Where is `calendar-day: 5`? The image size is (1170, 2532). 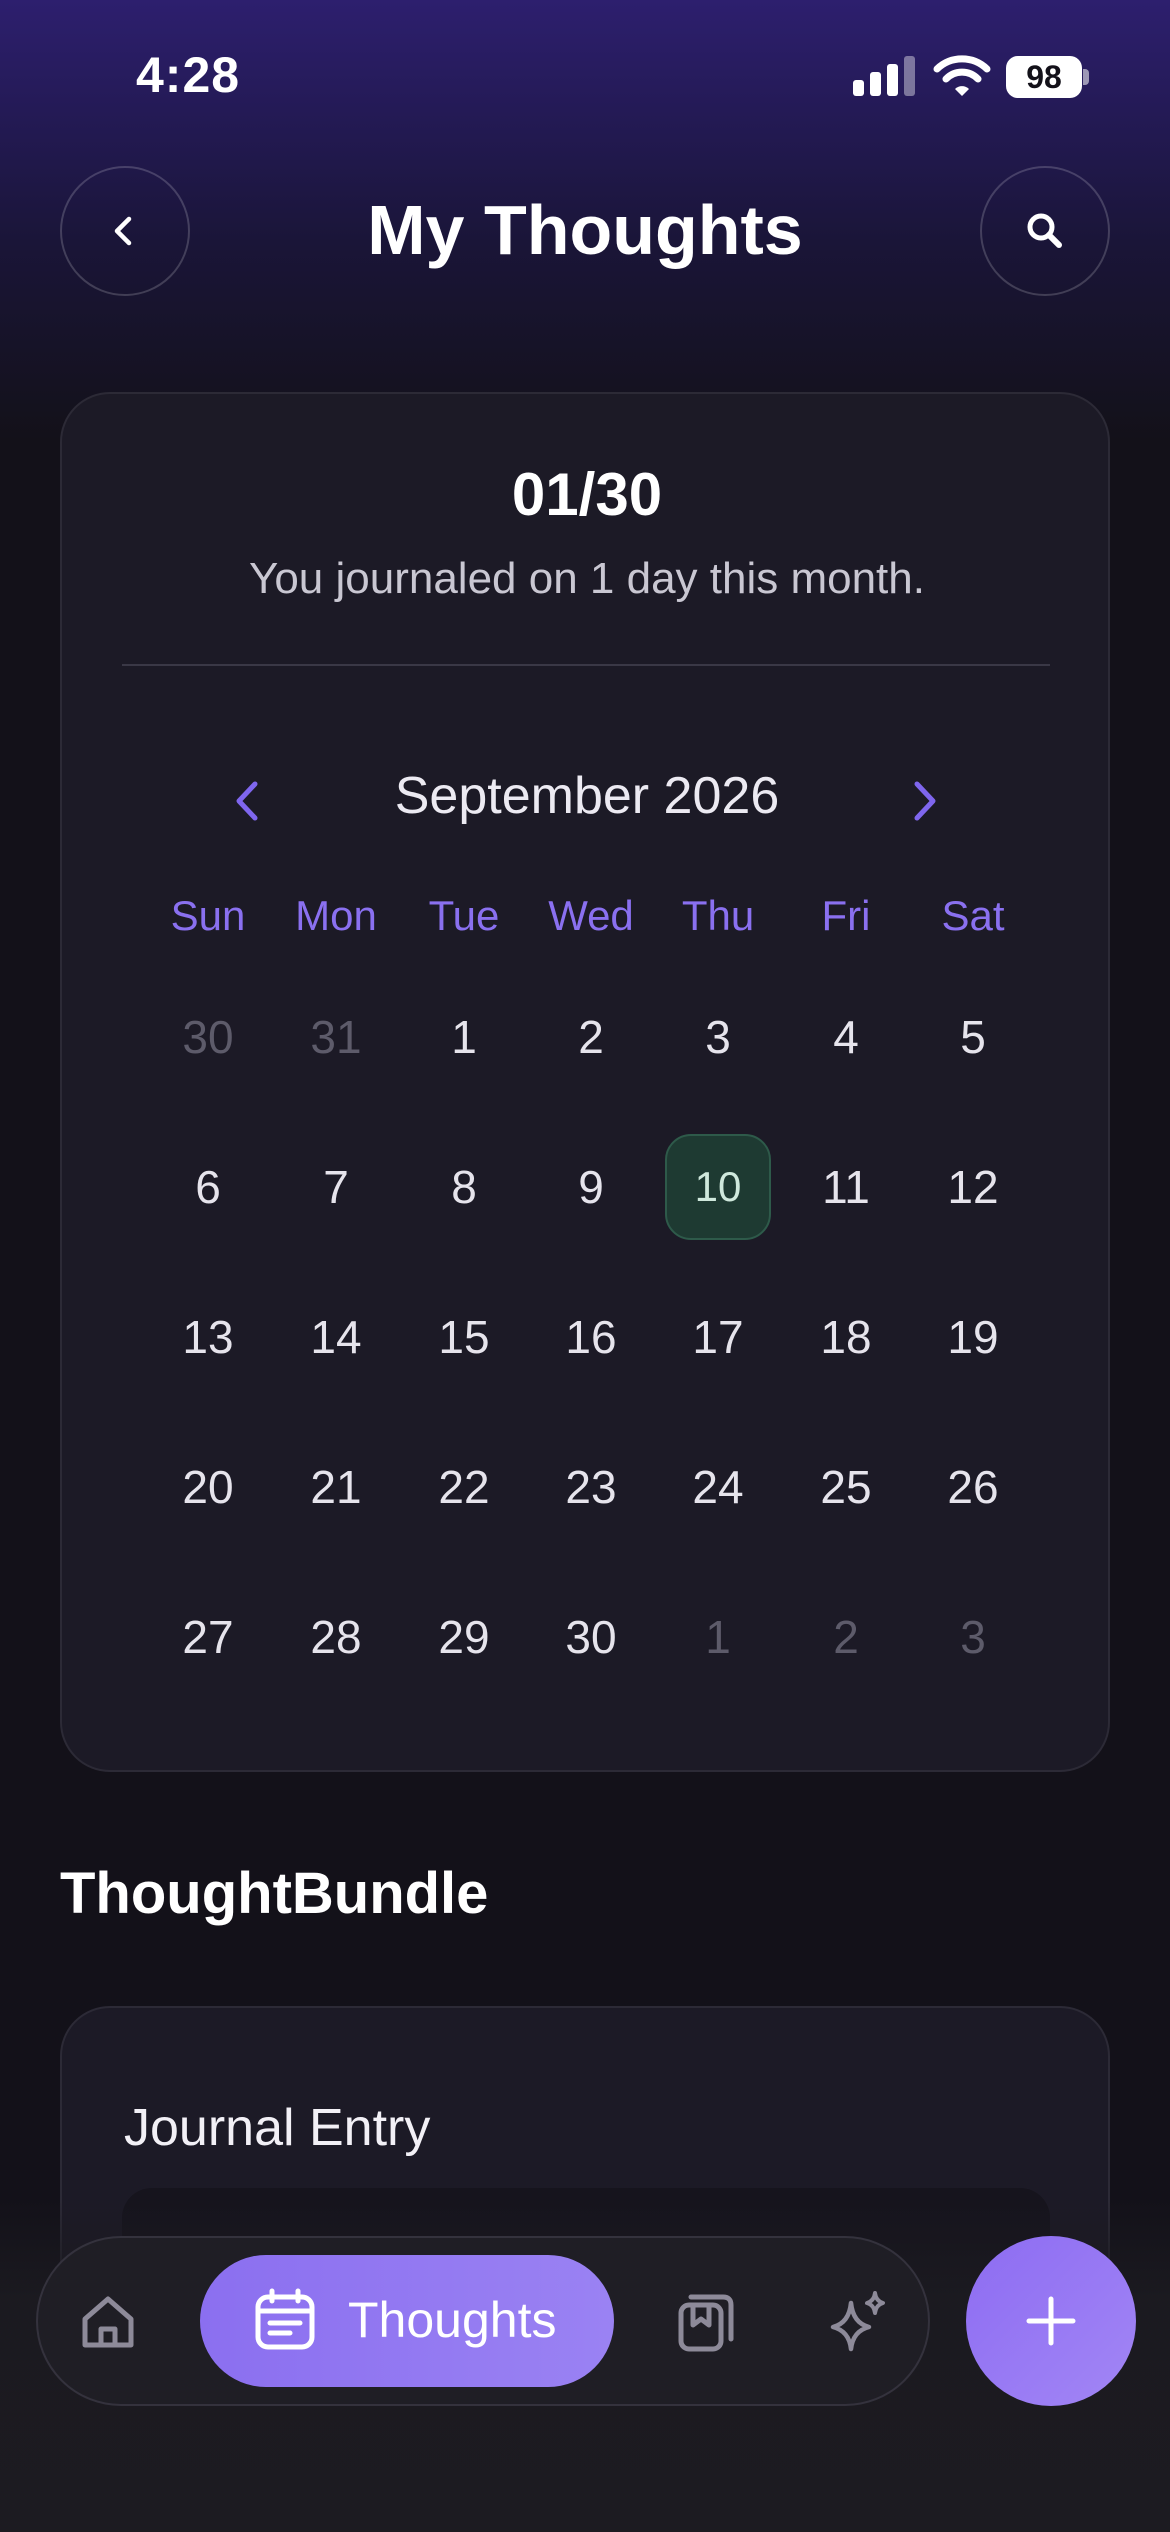 calendar-day: 5 is located at coordinates (973, 1037).